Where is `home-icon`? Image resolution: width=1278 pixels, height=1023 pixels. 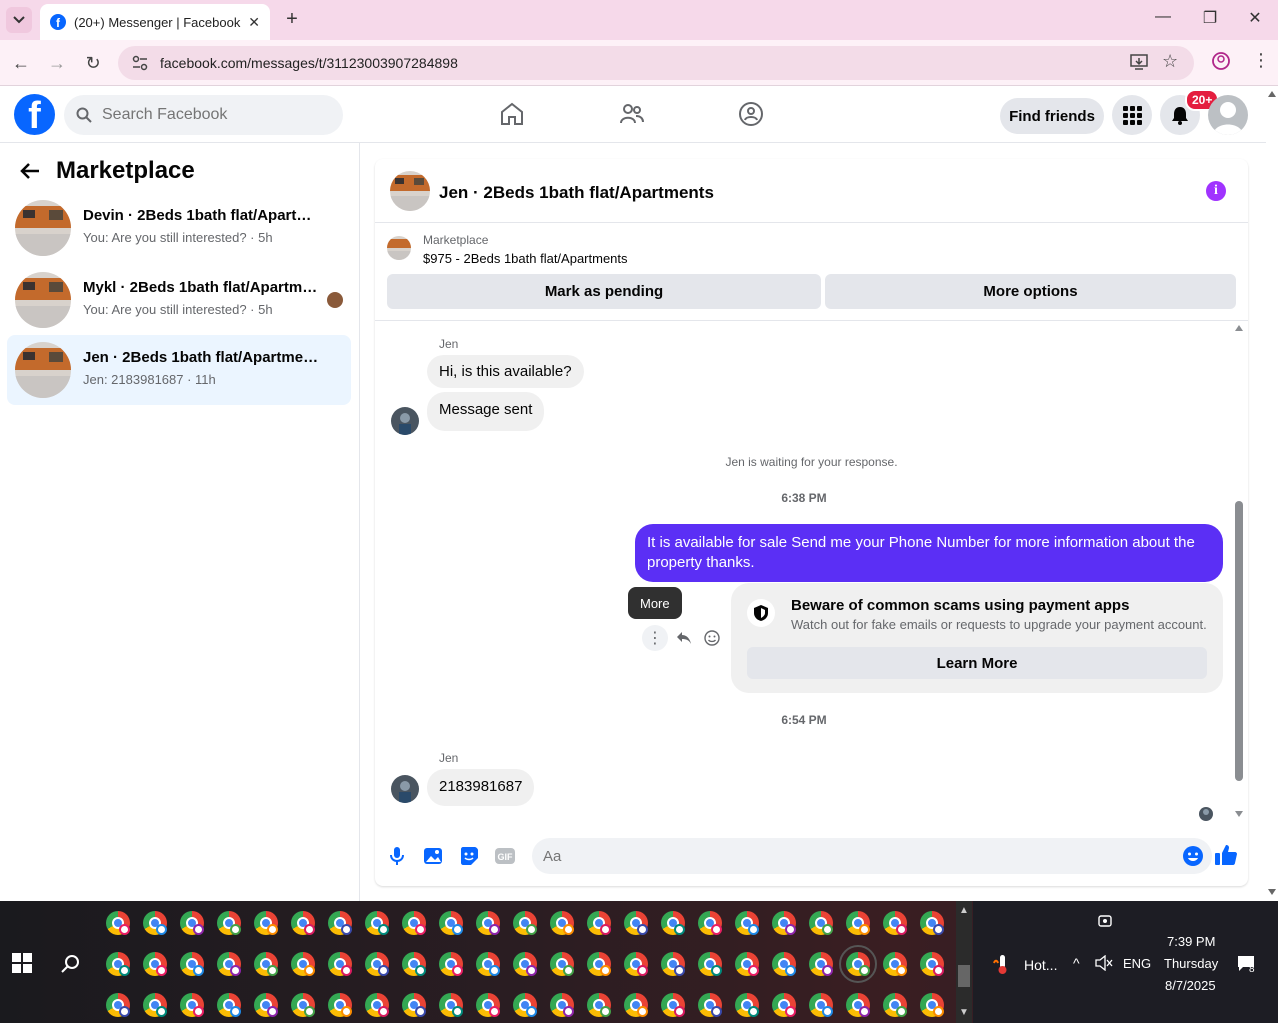 home-icon is located at coordinates (512, 114).